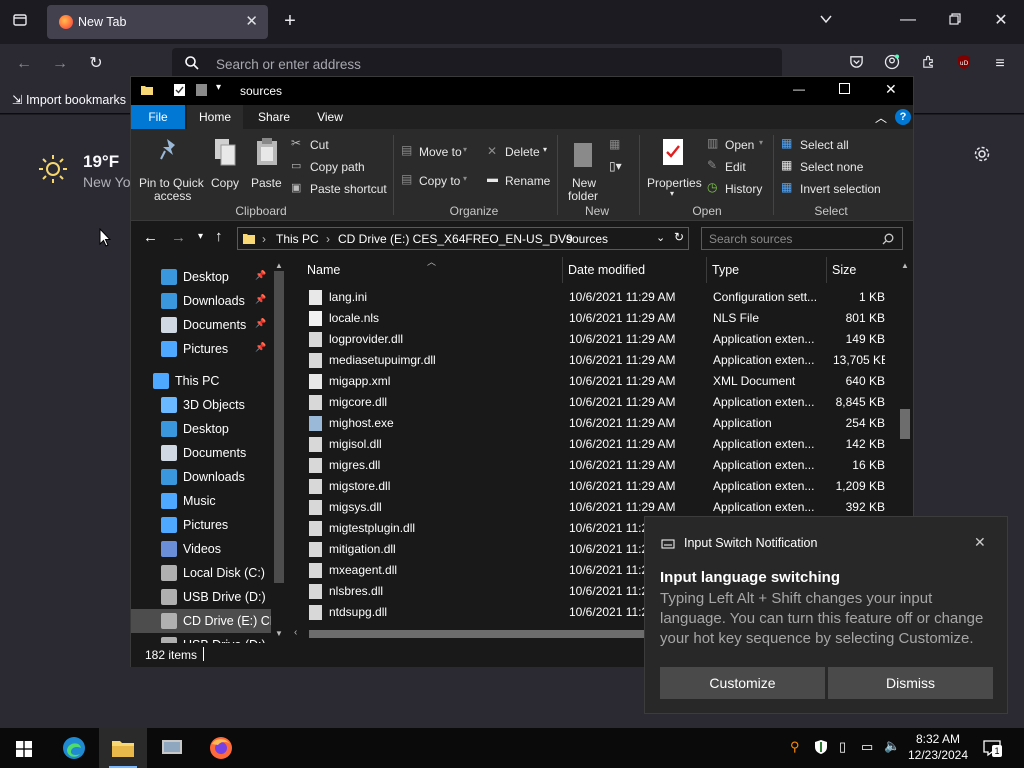 Image resolution: width=1024 pixels, height=768 pixels. I want to click on defender-shield-icon, so click(821, 748).